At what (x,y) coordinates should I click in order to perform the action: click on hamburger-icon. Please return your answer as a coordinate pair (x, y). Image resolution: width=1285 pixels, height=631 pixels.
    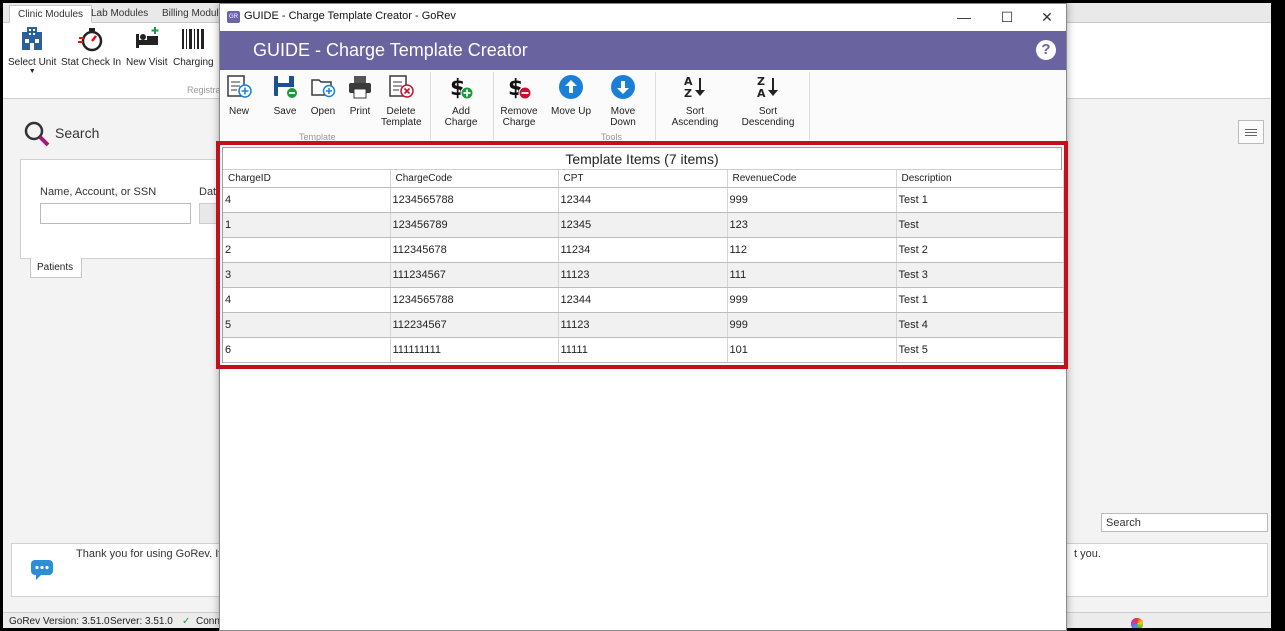
    Looking at the image, I should click on (1251, 129).